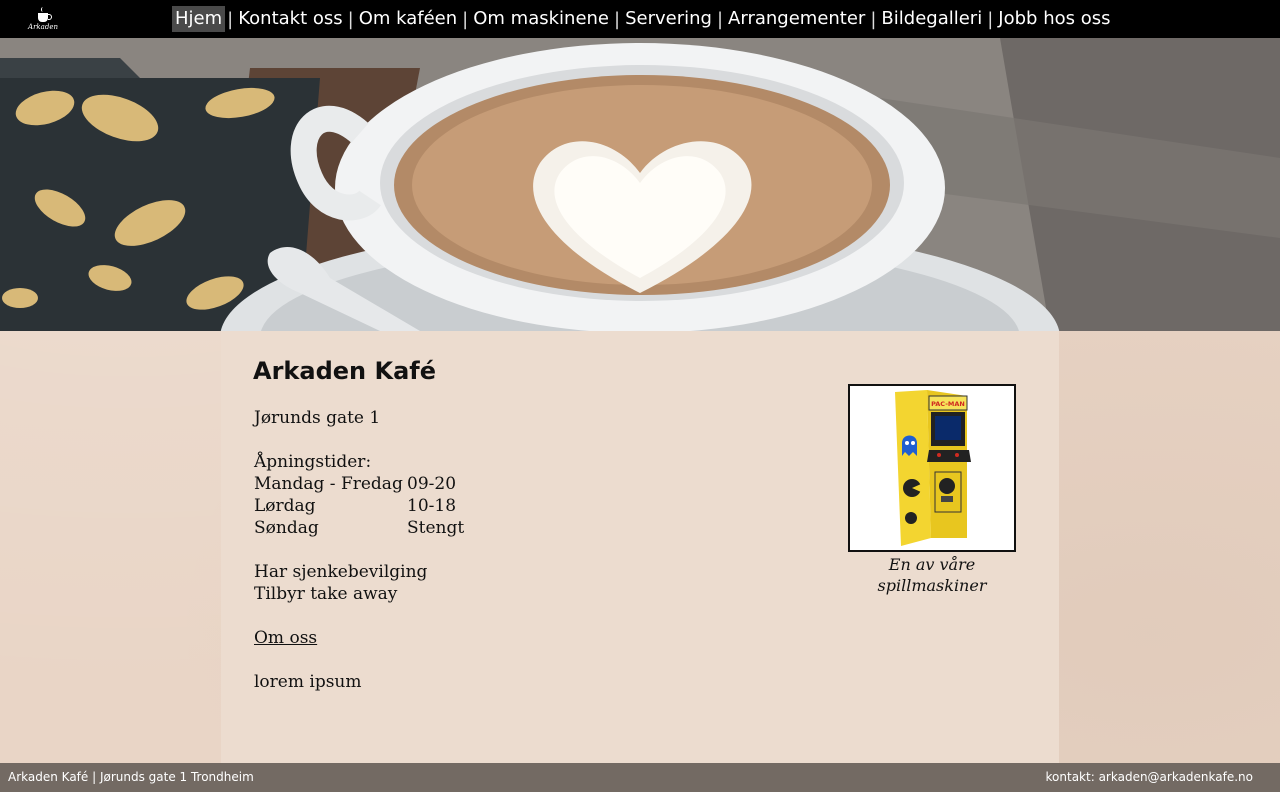 This screenshot has width=1280, height=792. Describe the element at coordinates (1054, 19) in the screenshot. I see `nav-item-jobb-hos-oss: Jobb hos oss` at that location.